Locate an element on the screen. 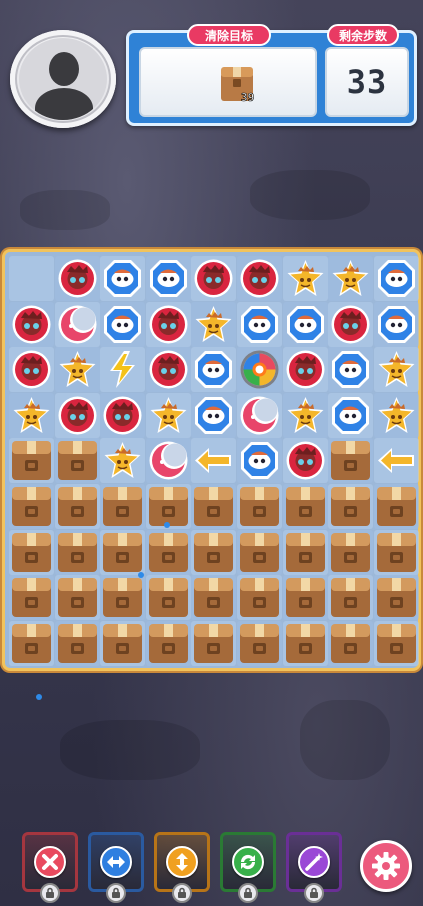 This screenshot has height=906, width=423. player-avatar is located at coordinates (63, 79).